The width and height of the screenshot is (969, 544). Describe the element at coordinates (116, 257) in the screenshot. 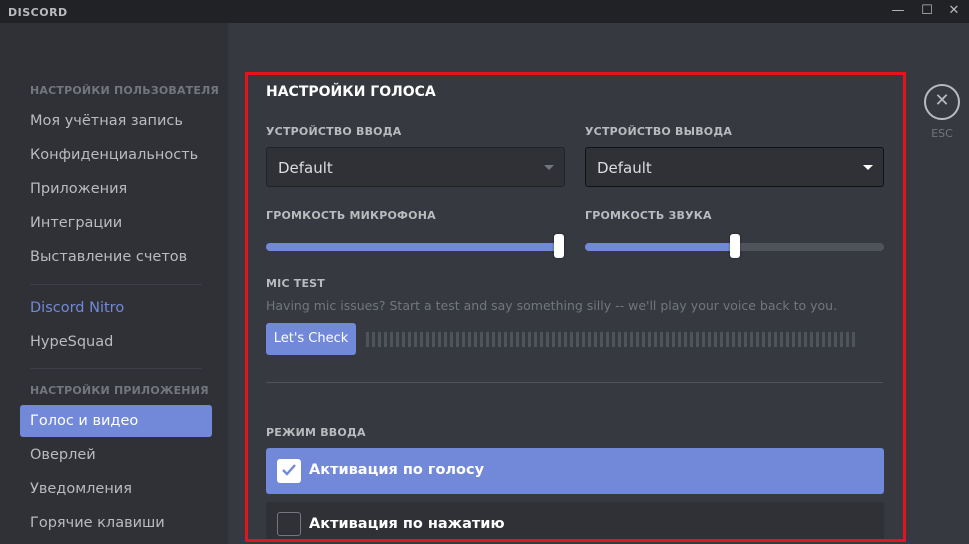

I see `sidebar-item-billing: Выставление счетов` at that location.